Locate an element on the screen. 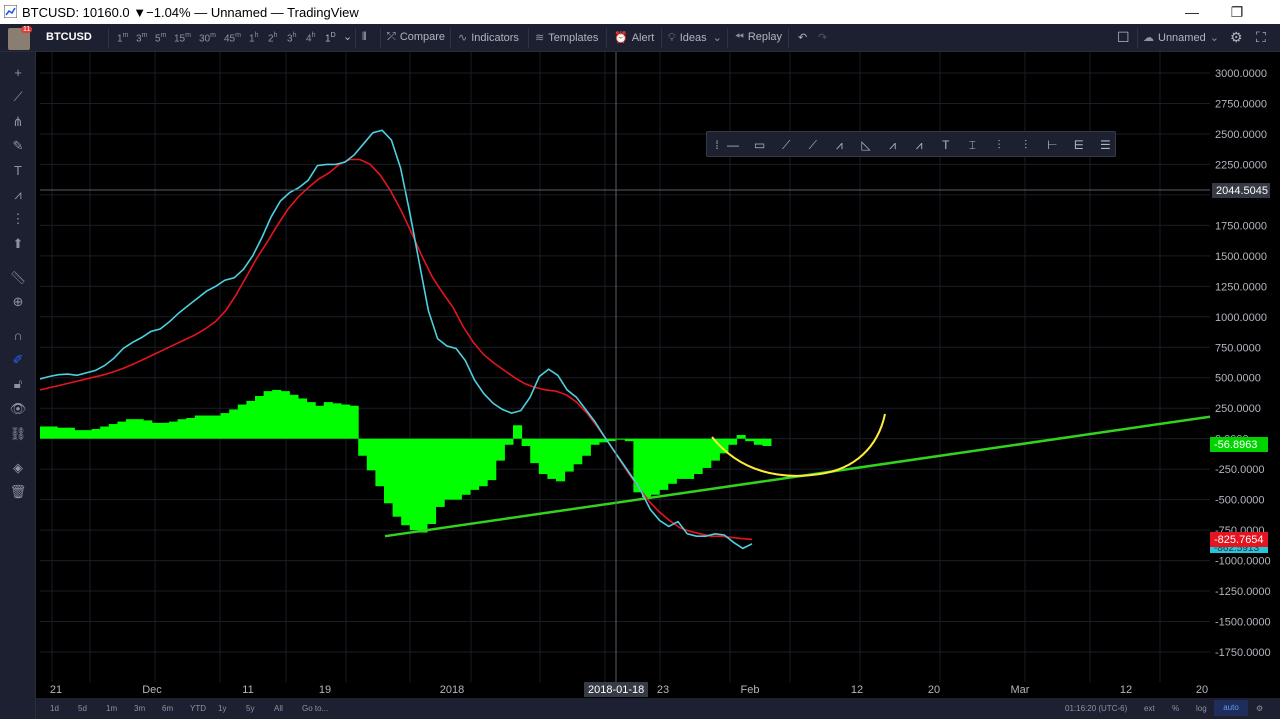 The height and width of the screenshot is (719, 1280). redo-icon: ↷ is located at coordinates (822, 37).